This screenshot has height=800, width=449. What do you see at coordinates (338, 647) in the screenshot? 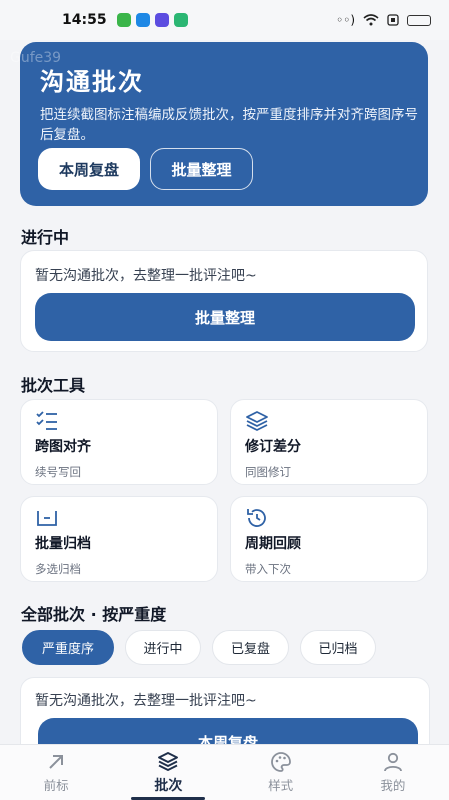
I see `filter-chip-archived: 已归档` at bounding box center [338, 647].